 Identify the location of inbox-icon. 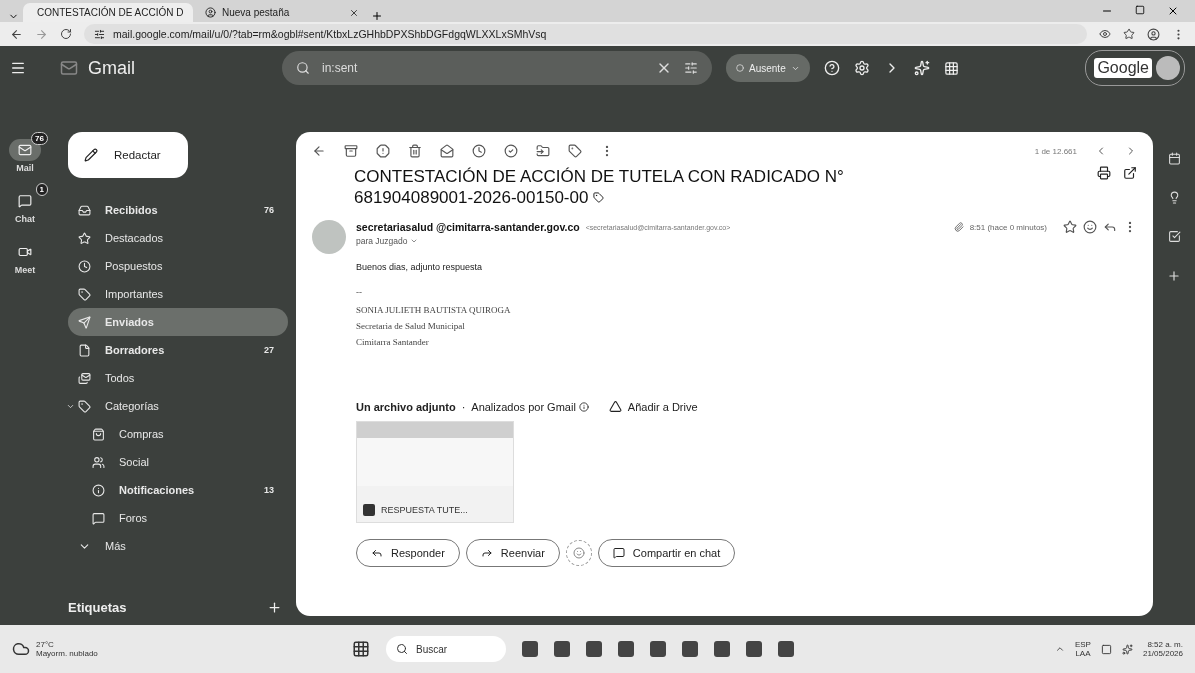
(84, 210).